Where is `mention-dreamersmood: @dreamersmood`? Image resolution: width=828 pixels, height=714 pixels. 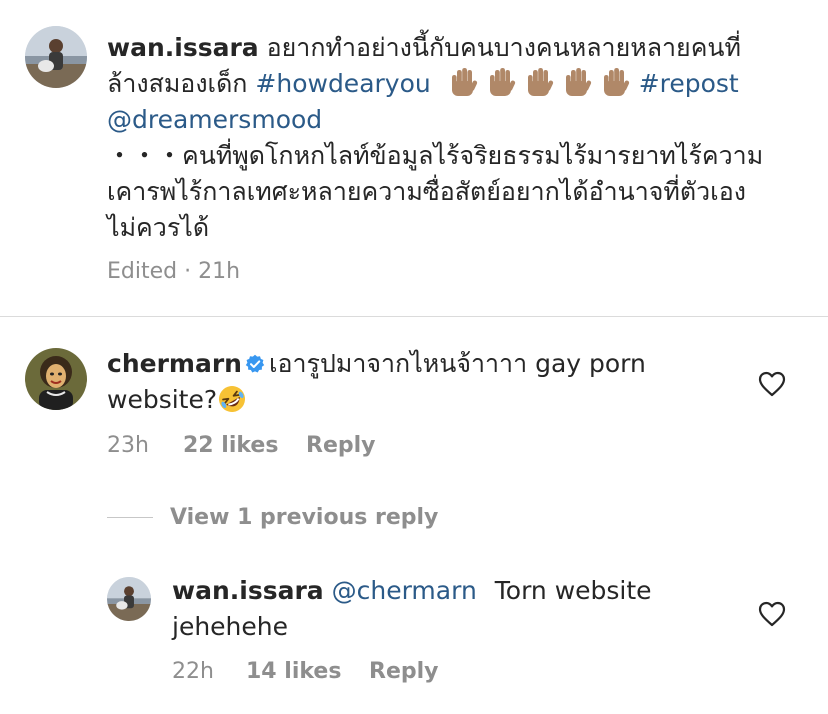 mention-dreamersmood: @dreamersmood is located at coordinates (214, 119).